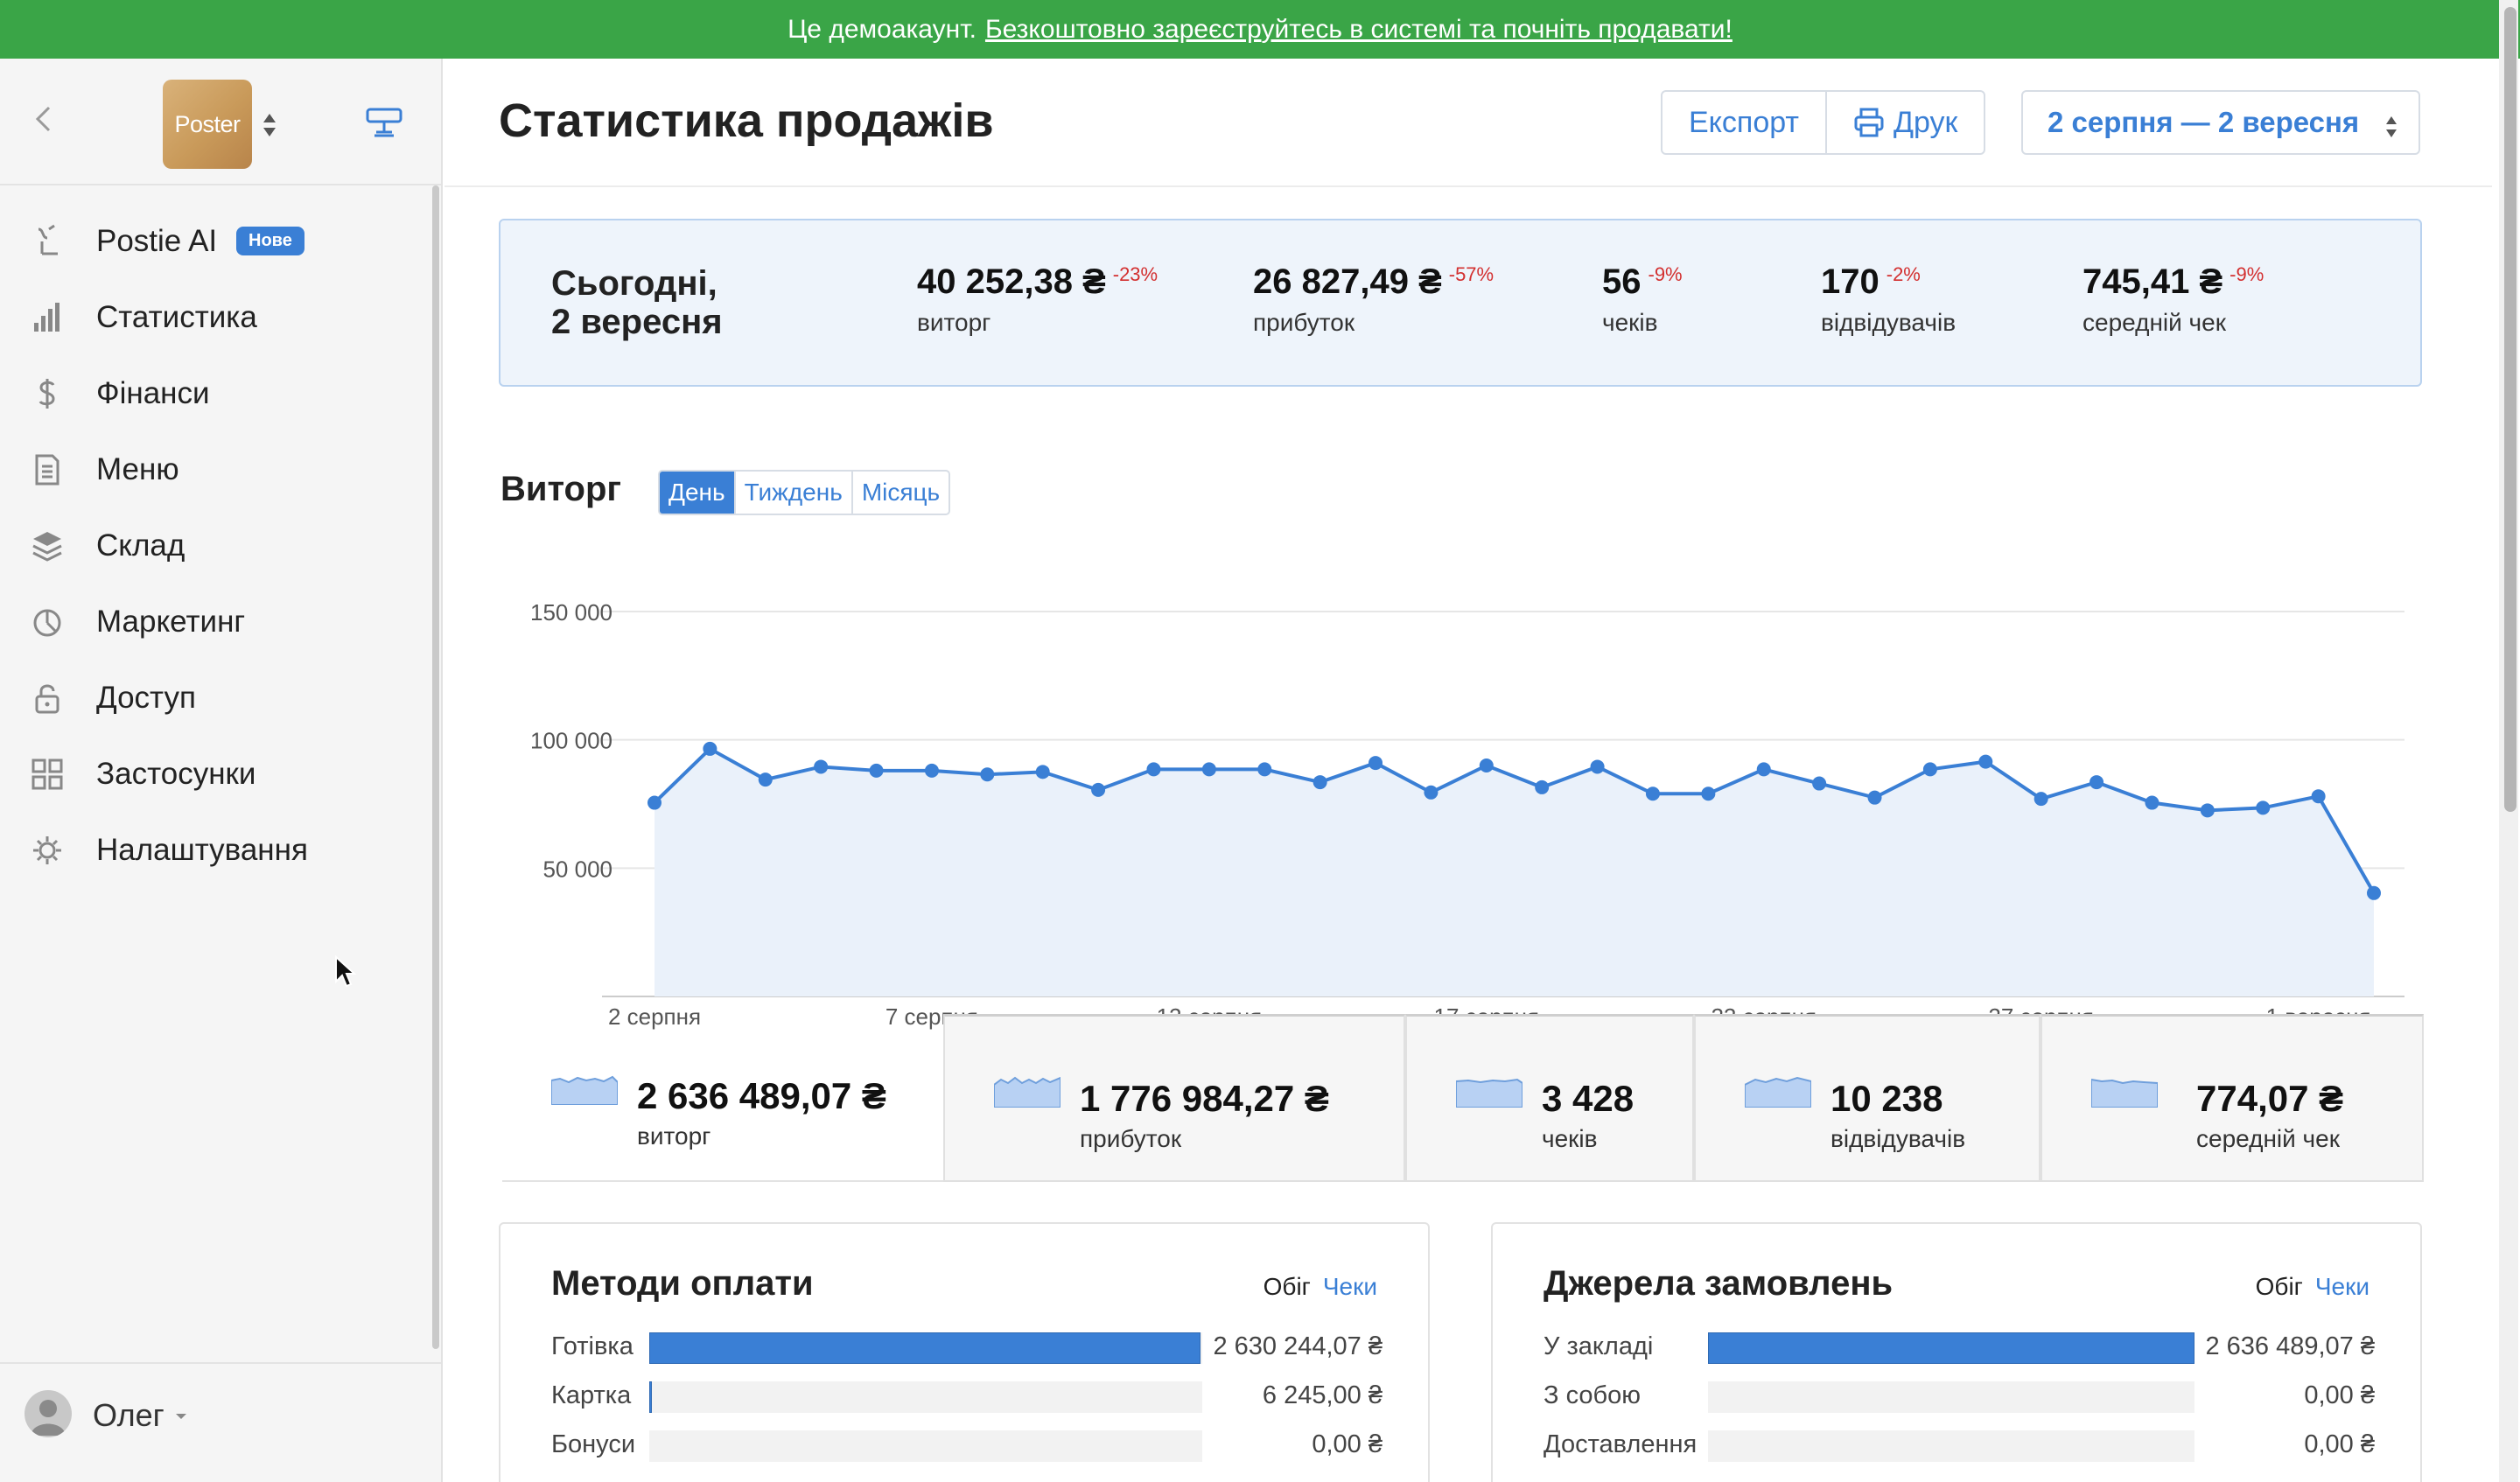  I want to click on export-label: Експорт, so click(1744, 122).